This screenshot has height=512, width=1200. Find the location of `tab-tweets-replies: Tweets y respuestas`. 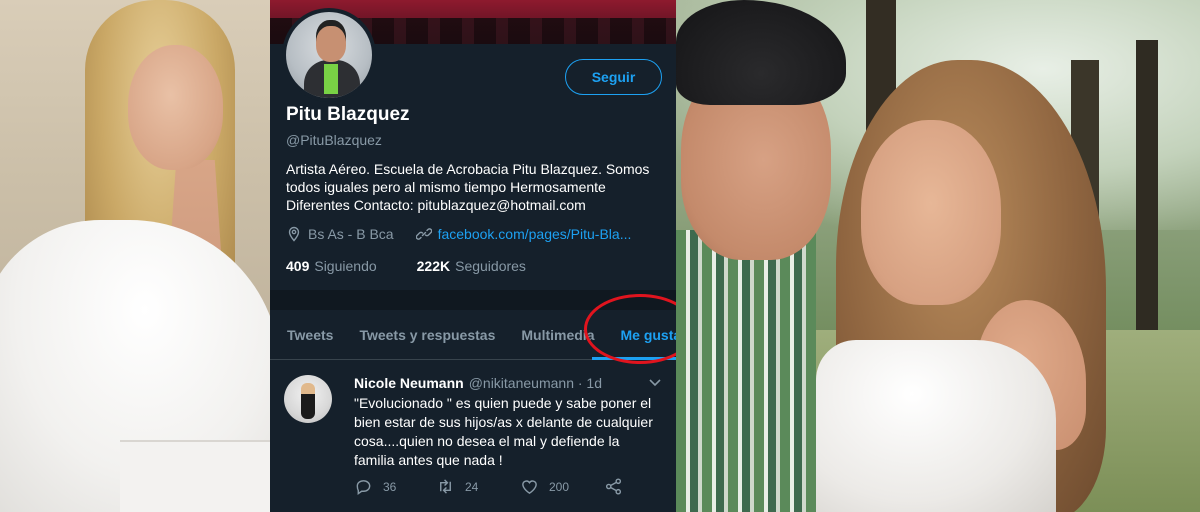

tab-tweets-replies: Tweets y respuestas is located at coordinates (427, 335).